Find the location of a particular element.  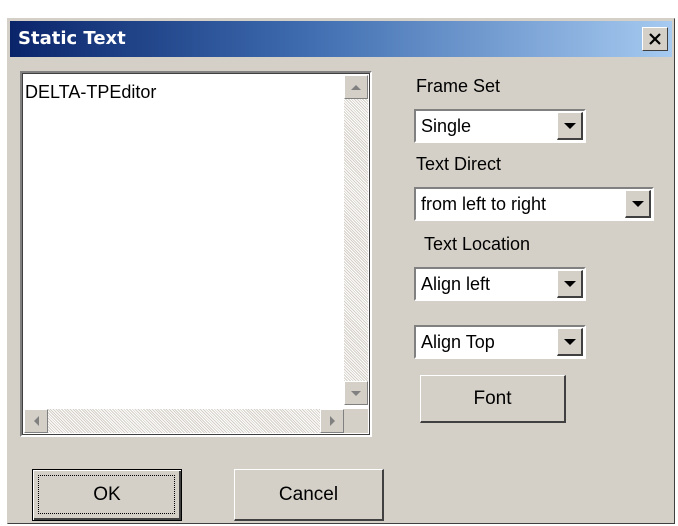

scroll-down-button is located at coordinates (356, 393).